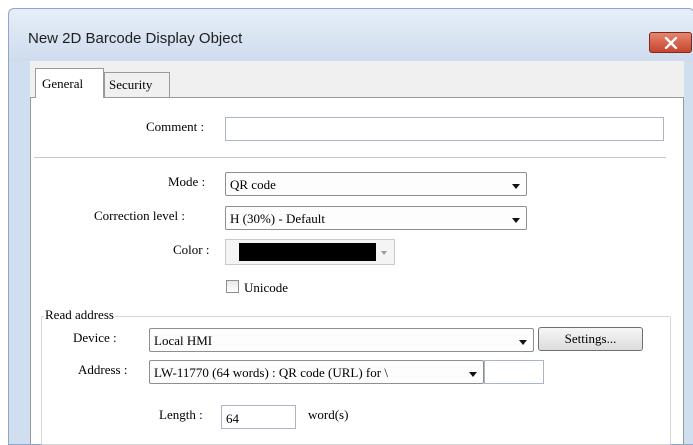 The width and height of the screenshot is (693, 445). I want to click on tab-general-label: General, so click(63, 83).